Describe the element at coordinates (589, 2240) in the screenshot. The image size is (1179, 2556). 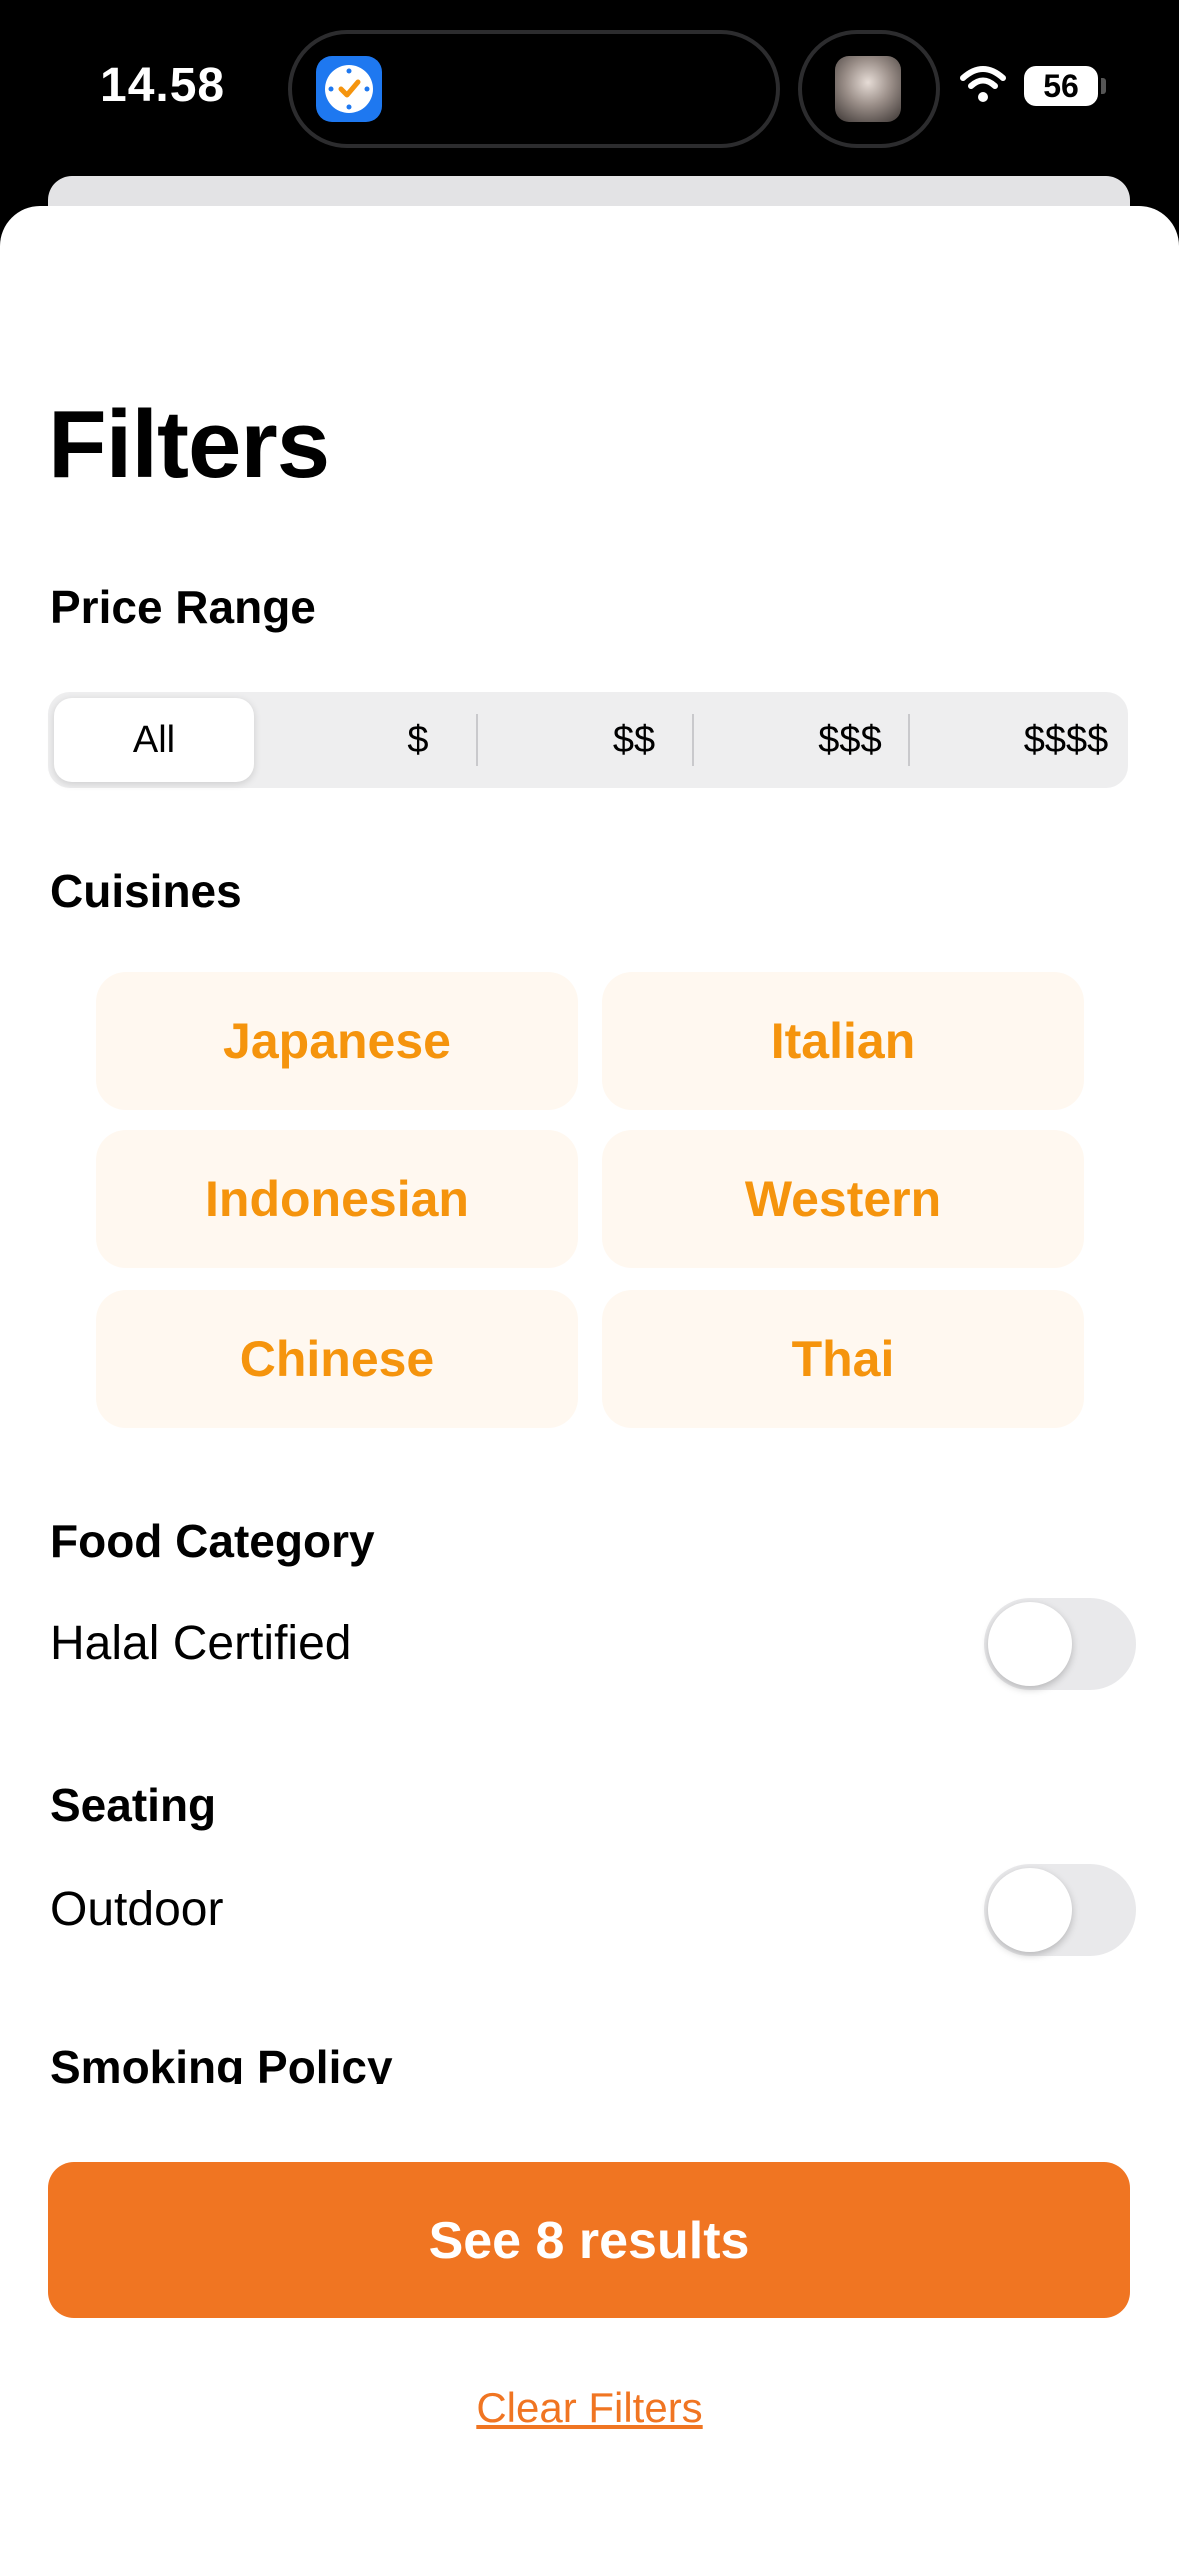
I see `see-results-button: See 8 results` at that location.